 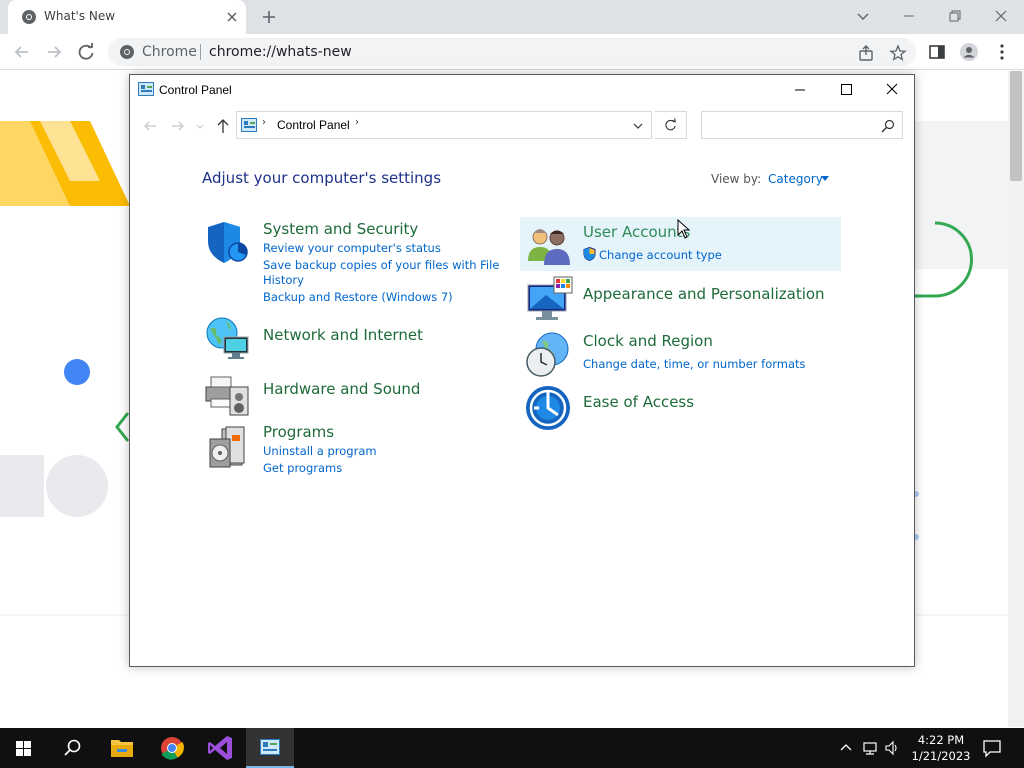 What do you see at coordinates (352, 248) in the screenshot?
I see `link-review-status: Review your computer's status` at bounding box center [352, 248].